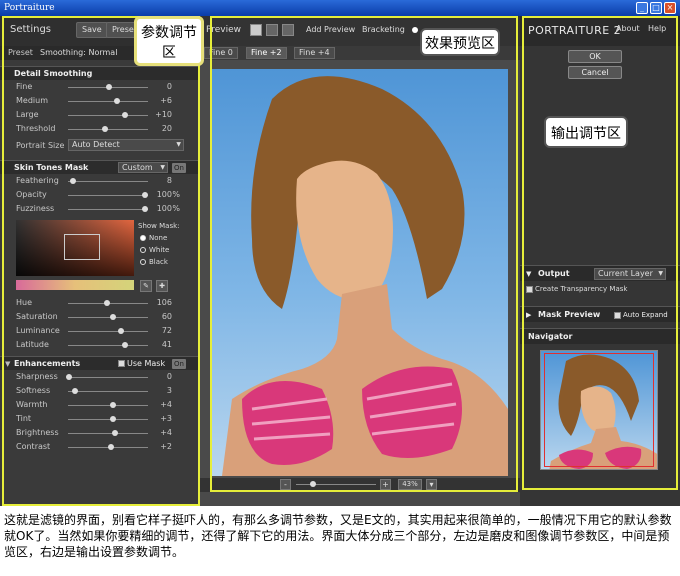 The height and width of the screenshot is (576, 680). I want to click on maximize-icon: □, so click(656, 8).